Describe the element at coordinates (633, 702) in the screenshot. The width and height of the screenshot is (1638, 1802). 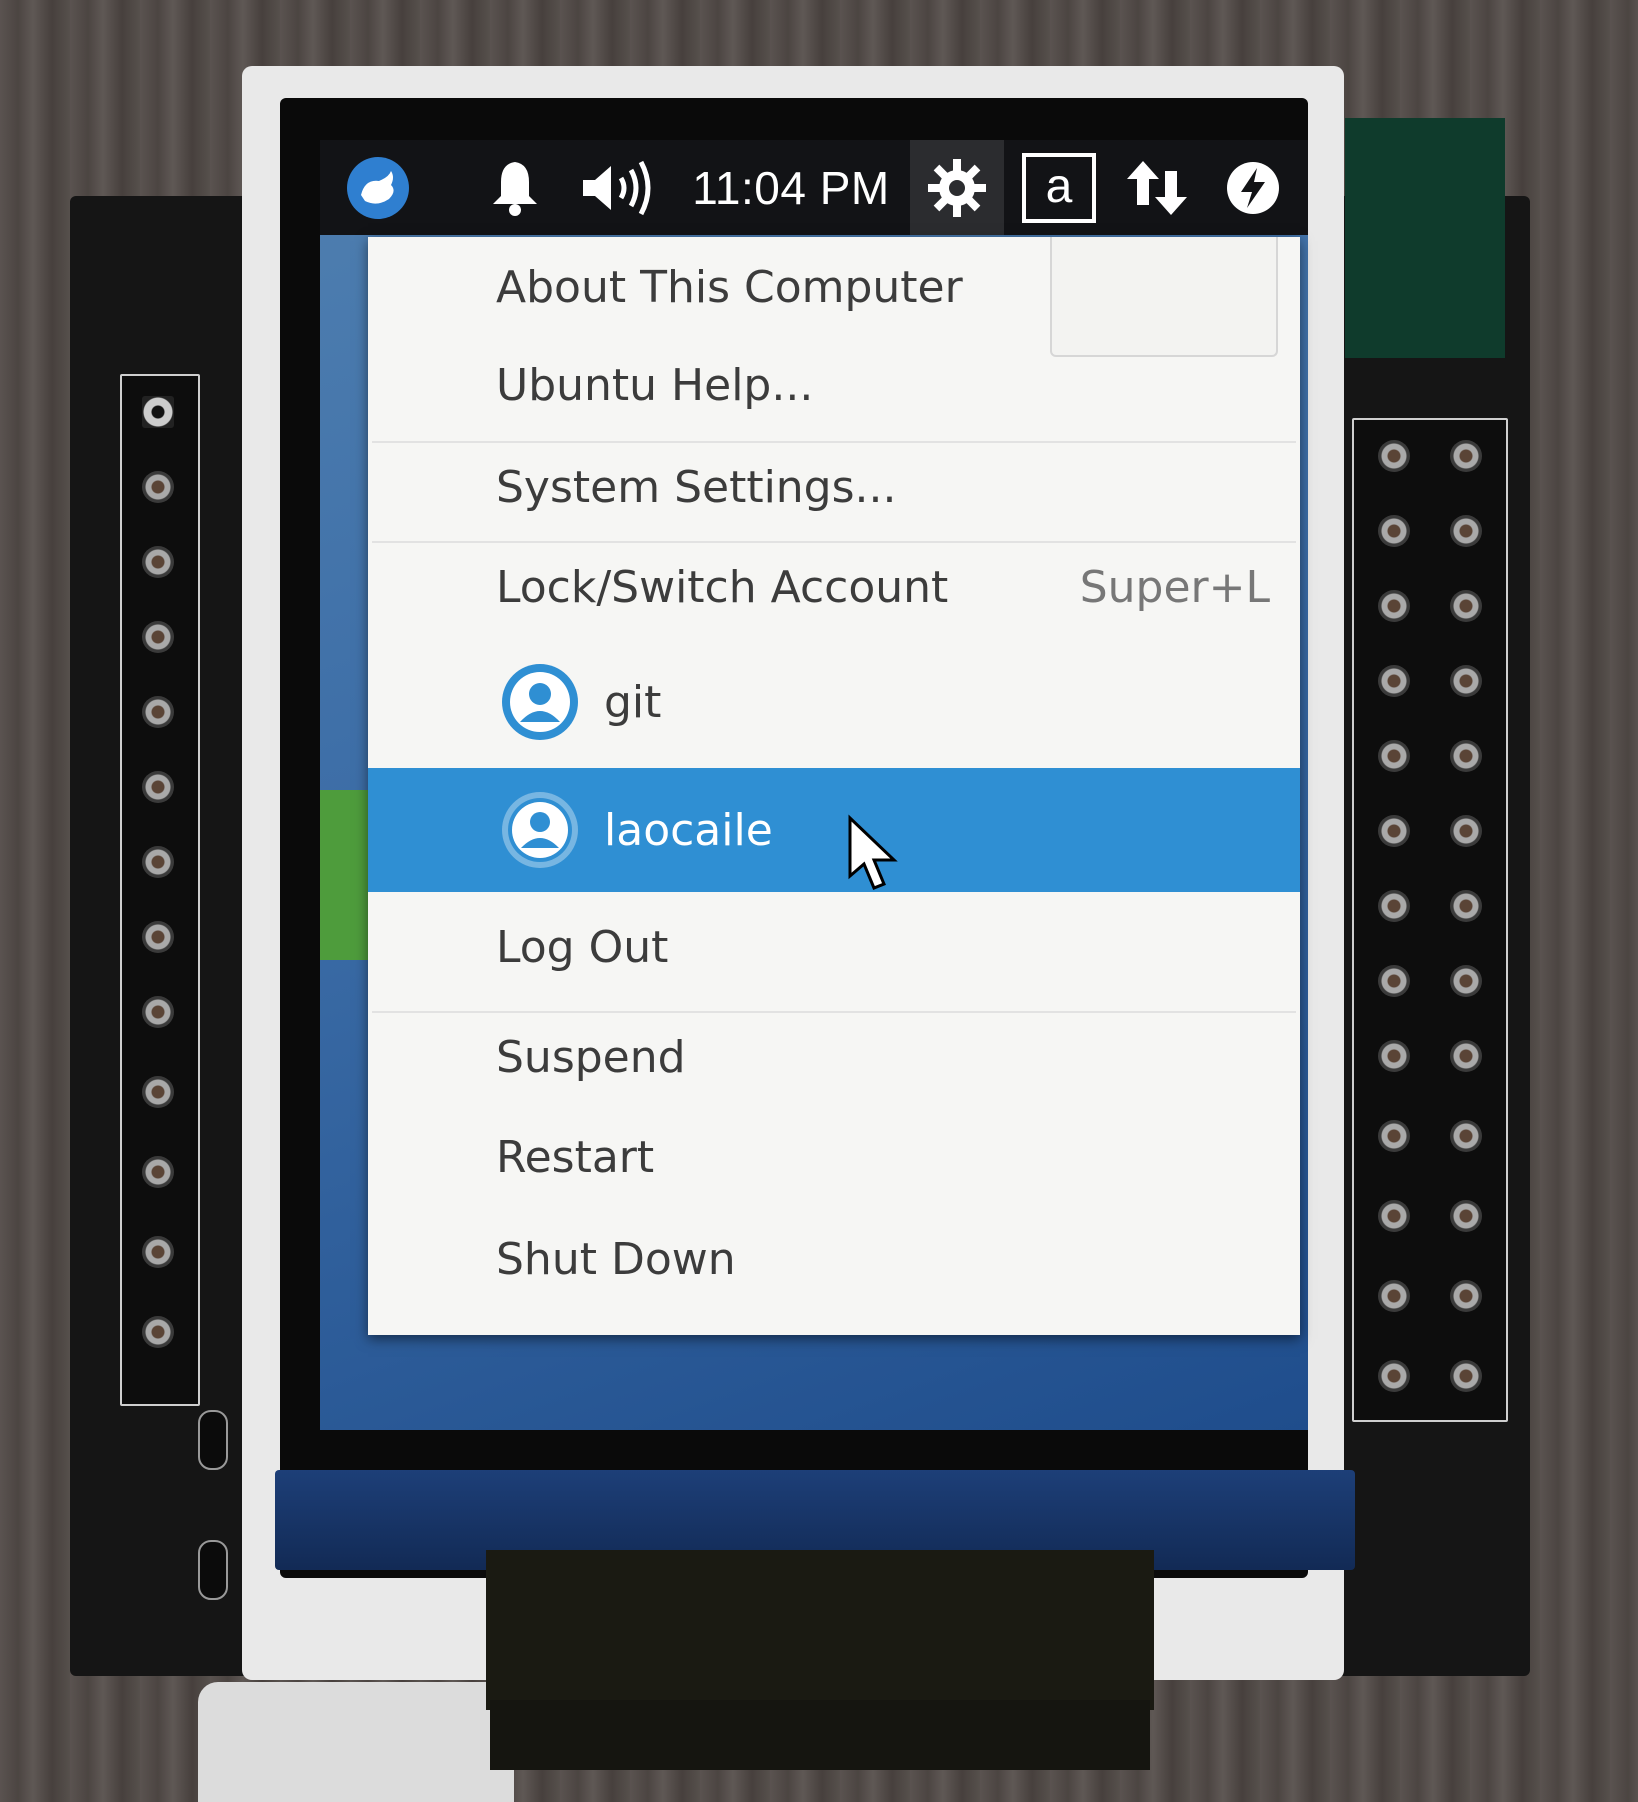
I see `menu-item-label: git` at that location.